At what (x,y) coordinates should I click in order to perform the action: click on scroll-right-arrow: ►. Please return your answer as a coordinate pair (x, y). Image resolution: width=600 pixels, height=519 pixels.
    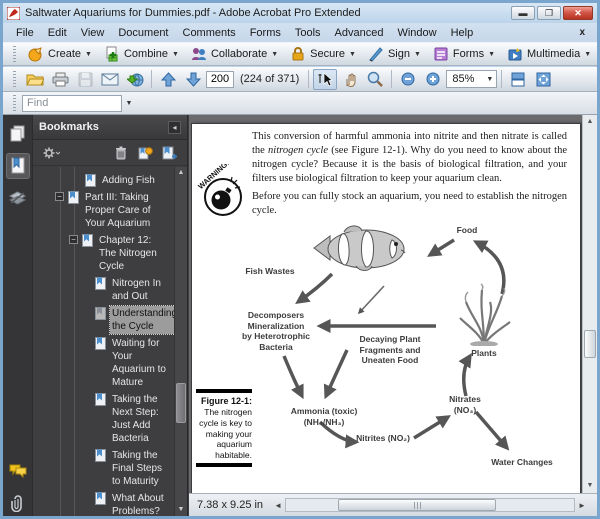
    Looking at the image, I should click on (582, 505).